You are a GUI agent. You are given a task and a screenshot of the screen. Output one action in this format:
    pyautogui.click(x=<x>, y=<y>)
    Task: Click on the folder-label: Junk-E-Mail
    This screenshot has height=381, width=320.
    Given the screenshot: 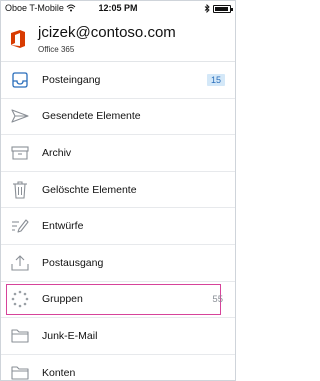 What is the action you would take?
    pyautogui.click(x=70, y=335)
    